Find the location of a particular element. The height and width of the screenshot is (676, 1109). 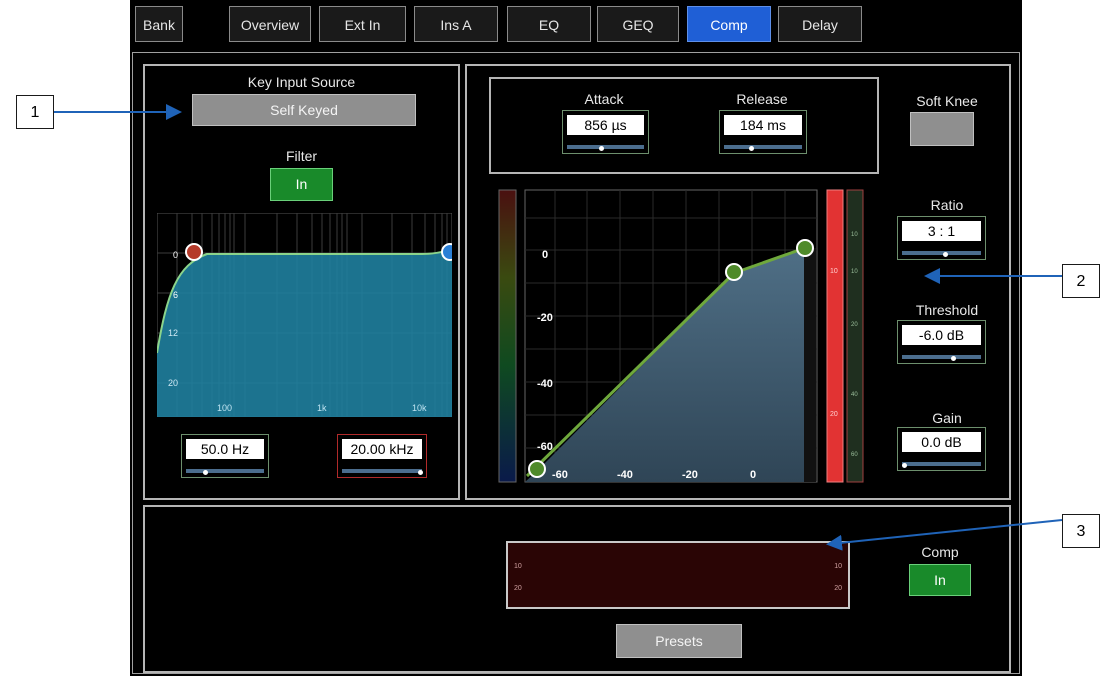

filter-y-label-12: 12 is located at coordinates (173, 333).